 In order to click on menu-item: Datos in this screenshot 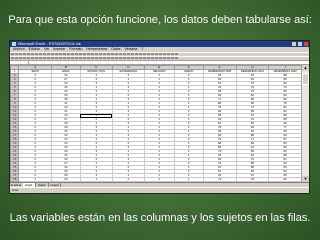, I will do `click(115, 49)`.